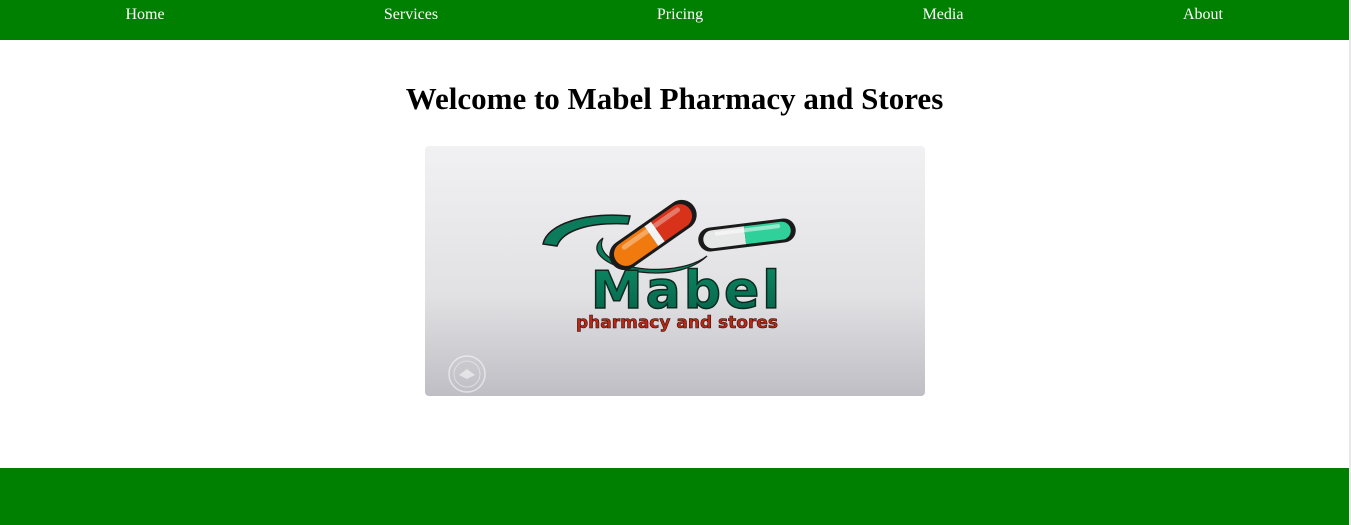 The height and width of the screenshot is (525, 1351). What do you see at coordinates (677, 323) in the screenshot?
I see `logo-tagline-text: pharmacy and stores` at bounding box center [677, 323].